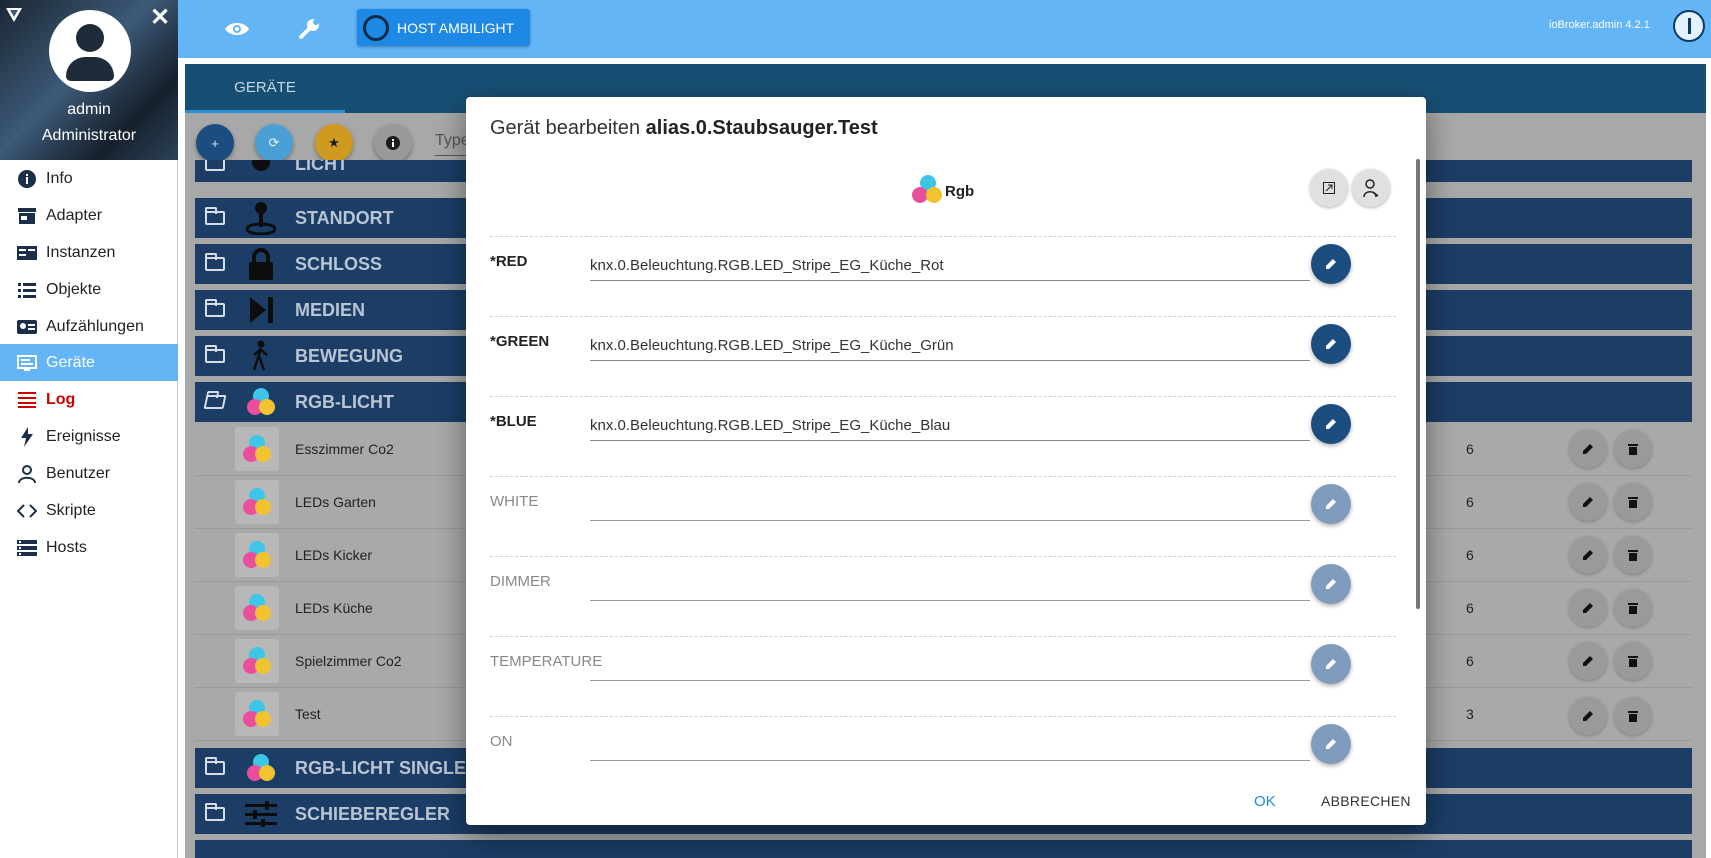  Describe the element at coordinates (27, 437) in the screenshot. I see `flash-icon` at that location.